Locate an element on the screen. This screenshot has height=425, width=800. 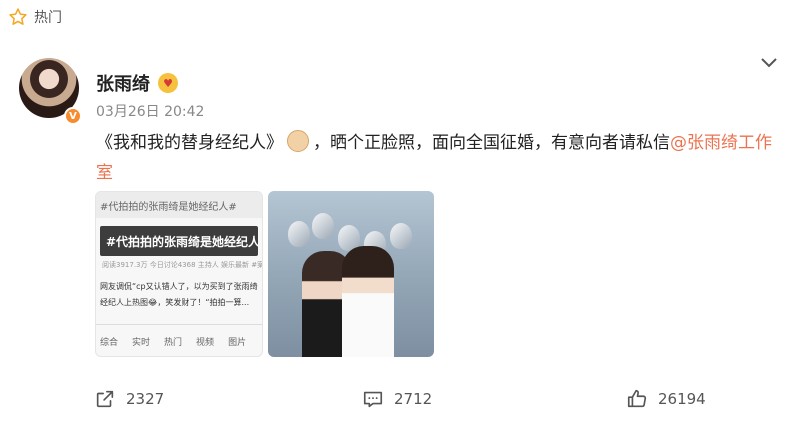
image-tab: 综合 is located at coordinates (109, 343).